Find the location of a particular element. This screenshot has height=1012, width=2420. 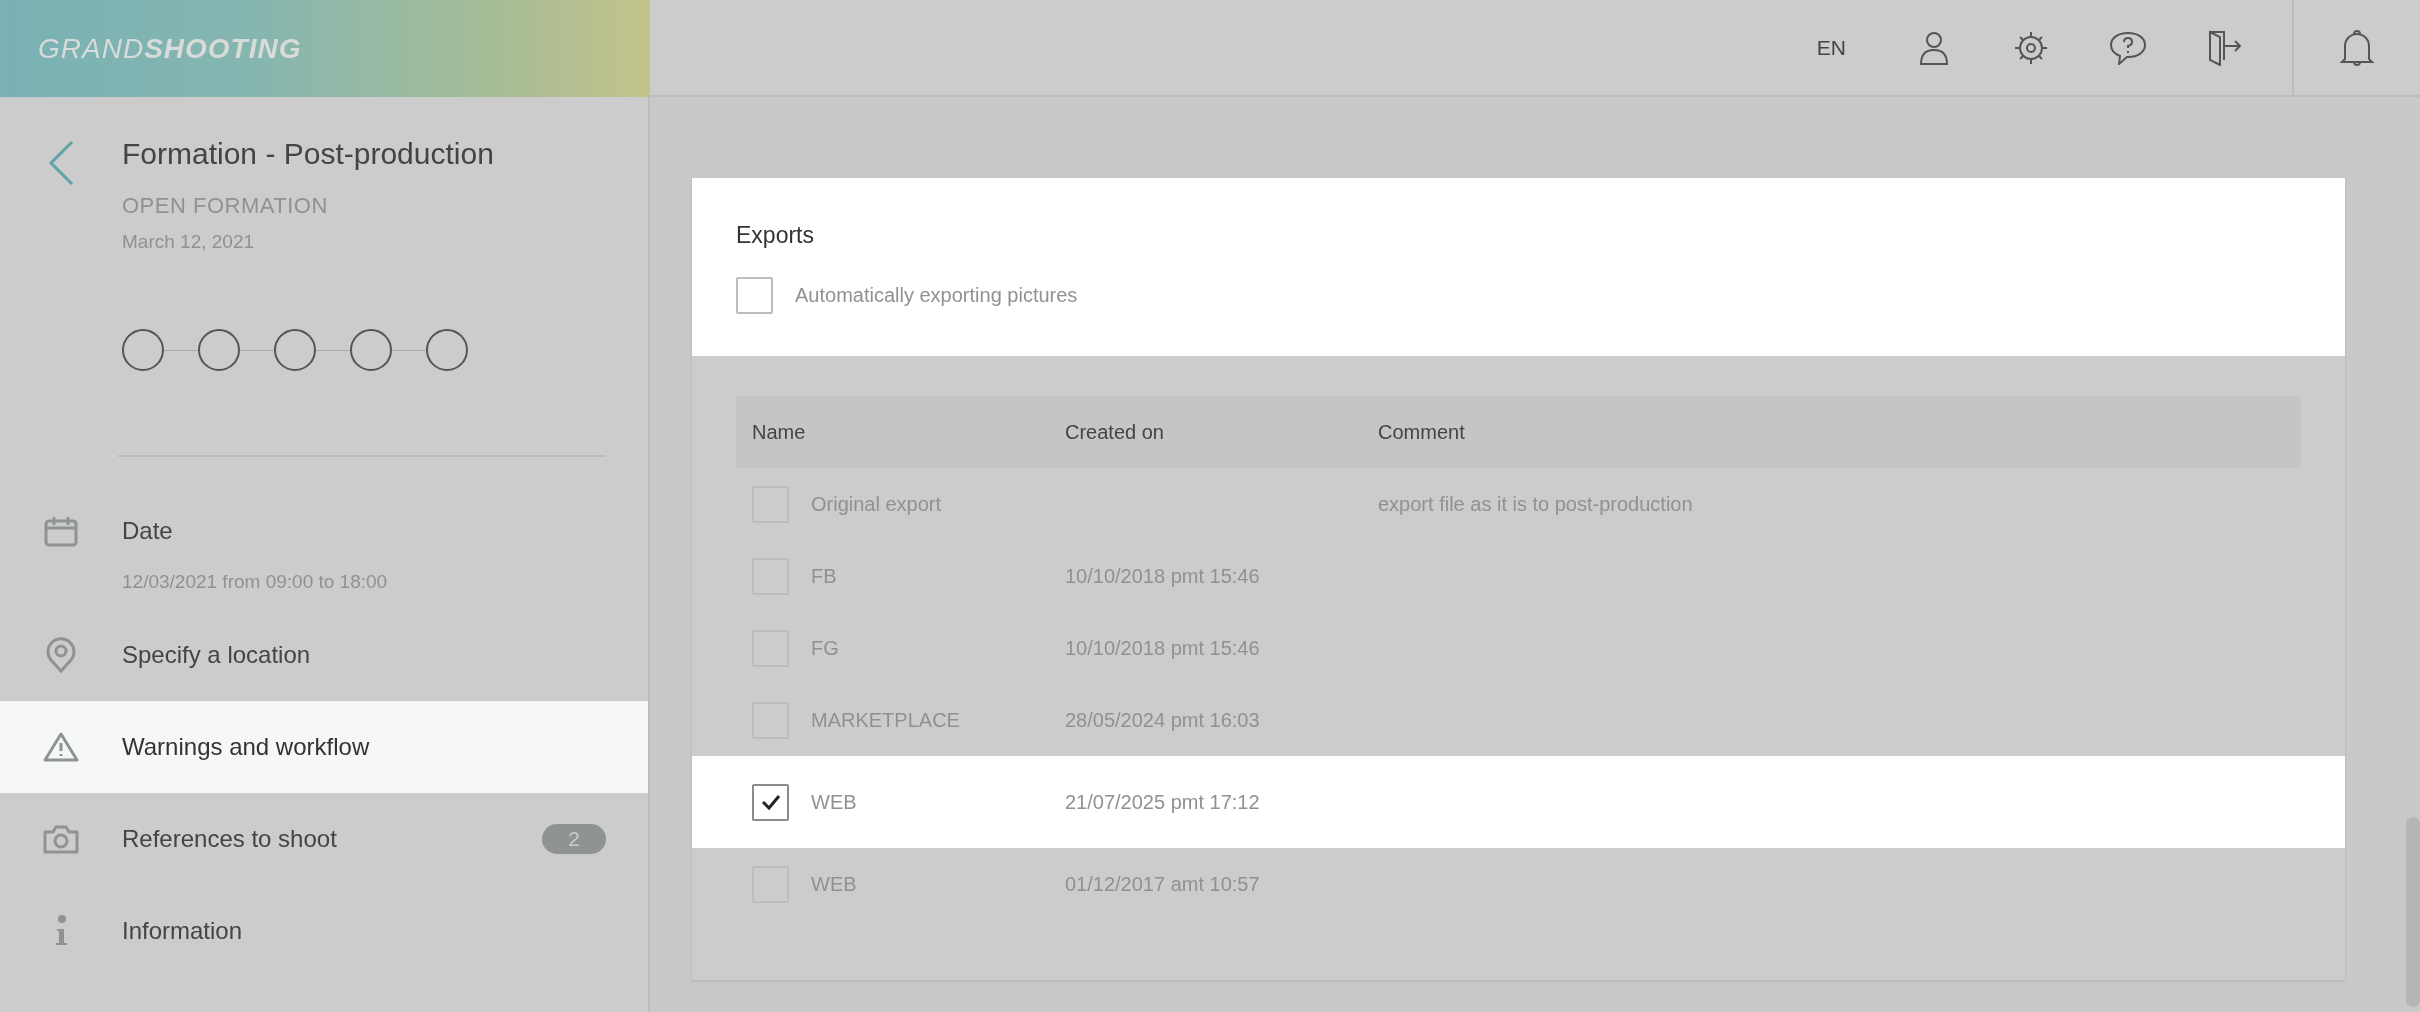

sidebar-item: References to shoot 2 is located at coordinates (324, 839).